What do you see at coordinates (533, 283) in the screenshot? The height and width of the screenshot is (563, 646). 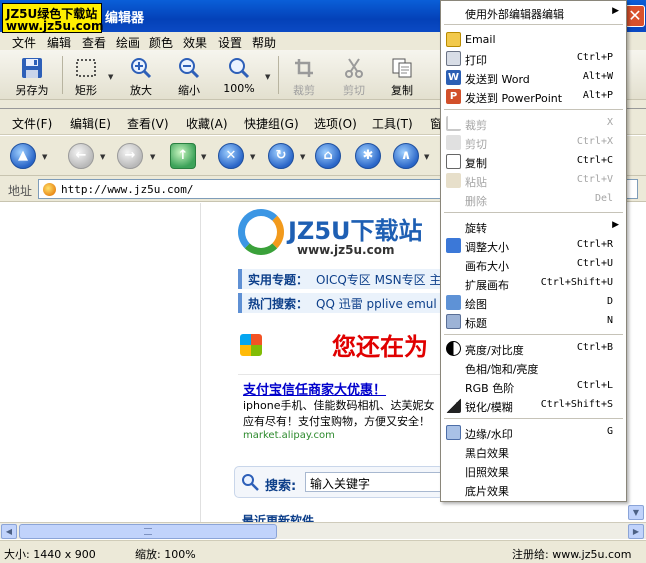 I see `menu-item-expand-canvas: 扩展画布 Ctrl+Shift+U` at bounding box center [533, 283].